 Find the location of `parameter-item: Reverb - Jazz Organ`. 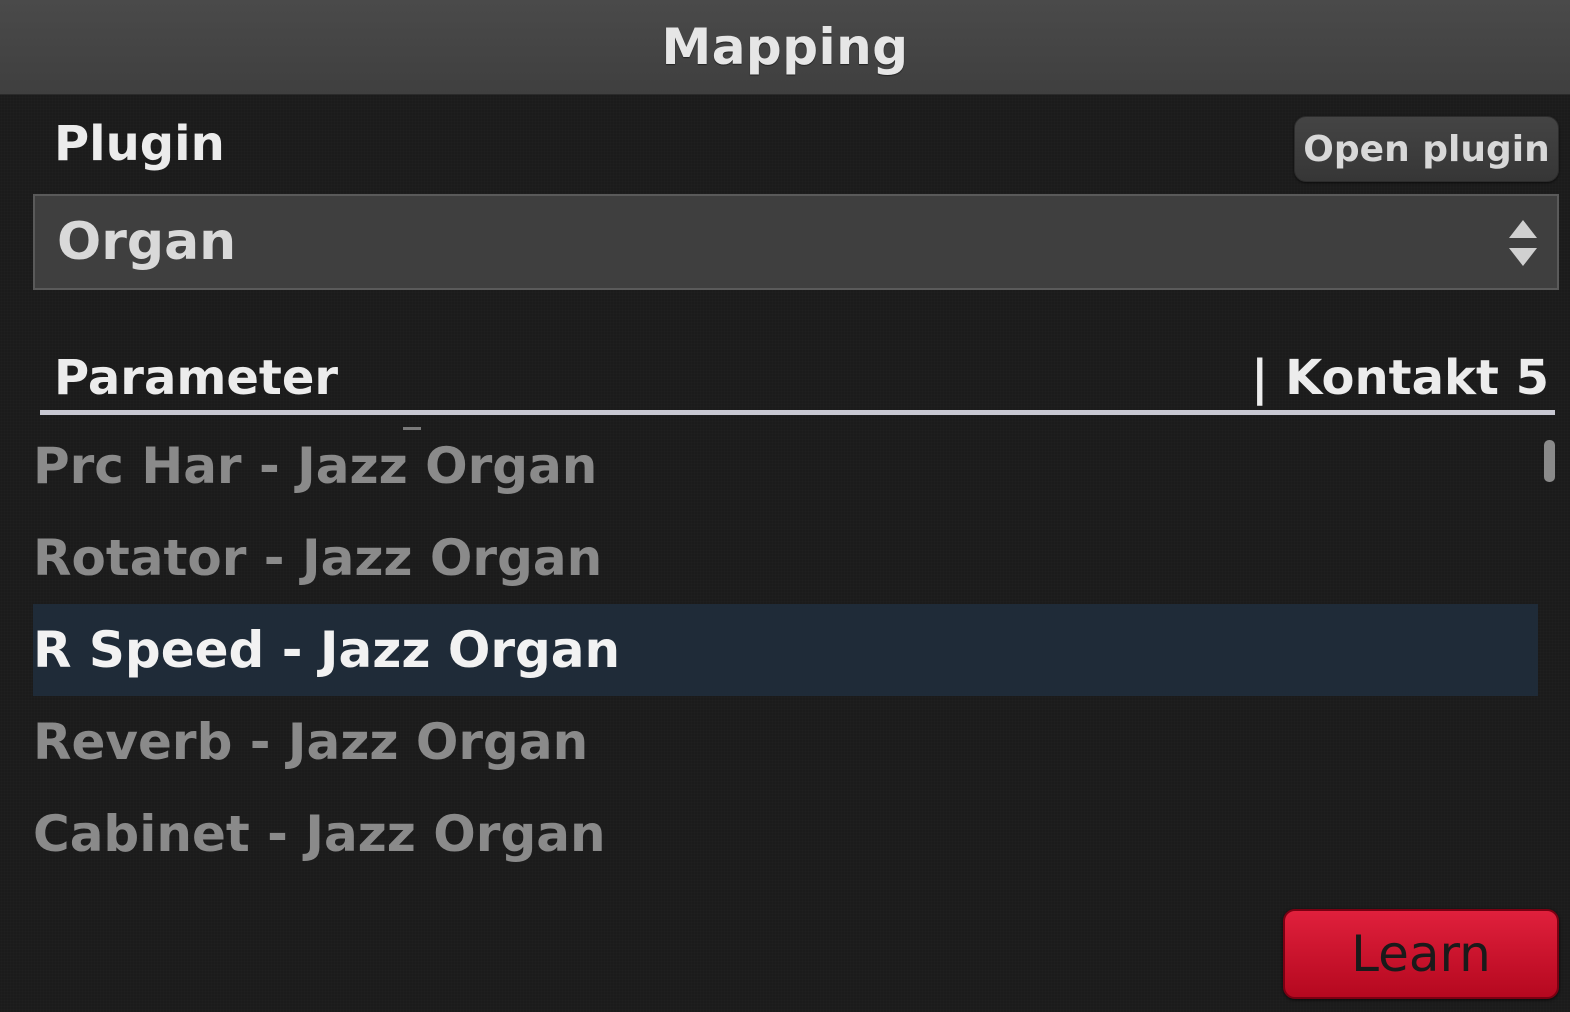

parameter-item: Reverb - Jazz Organ is located at coordinates (785, 742).